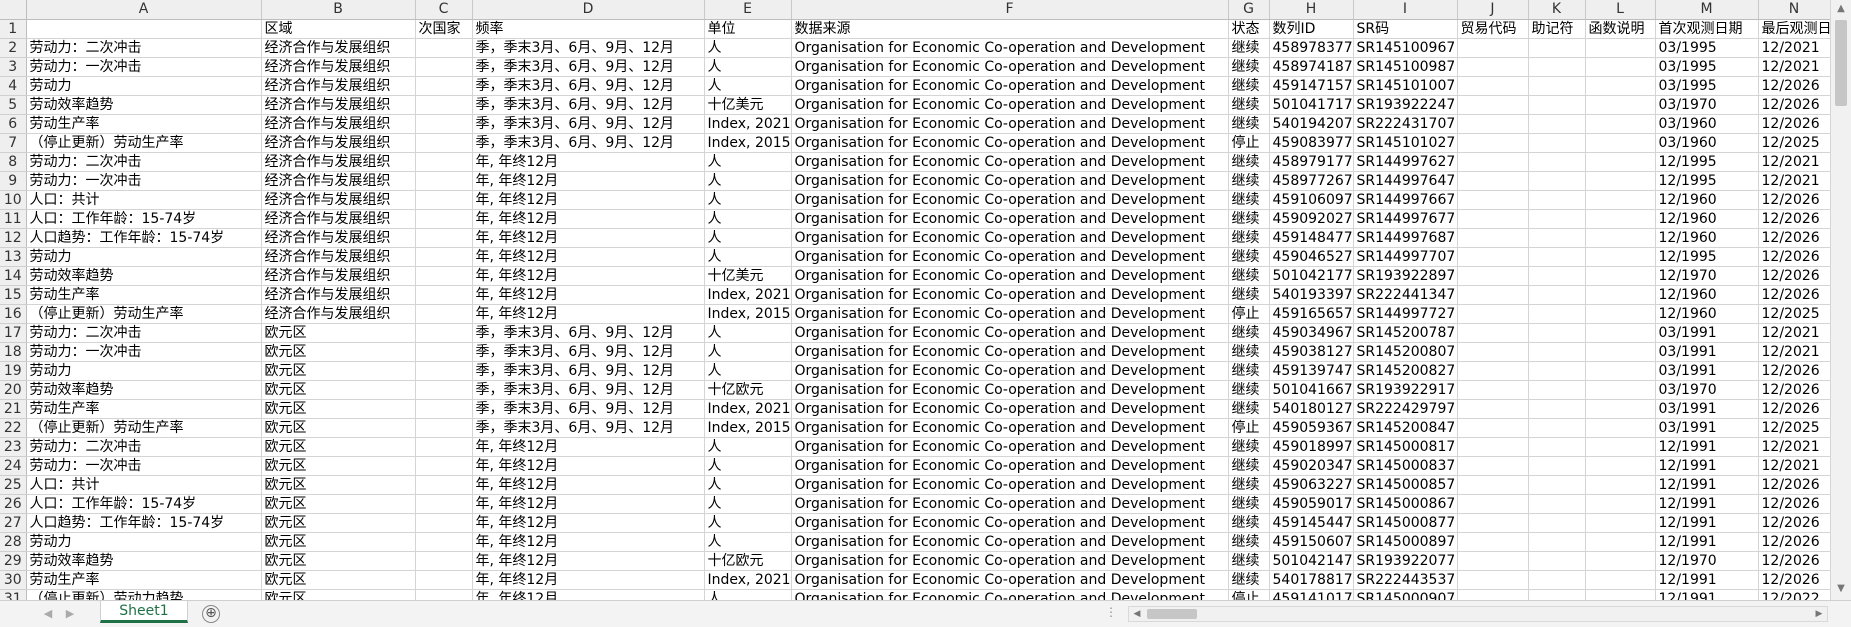 The image size is (1851, 627). Describe the element at coordinates (1405, 219) in the screenshot. I see `cell-i11: SR144997677` at that location.